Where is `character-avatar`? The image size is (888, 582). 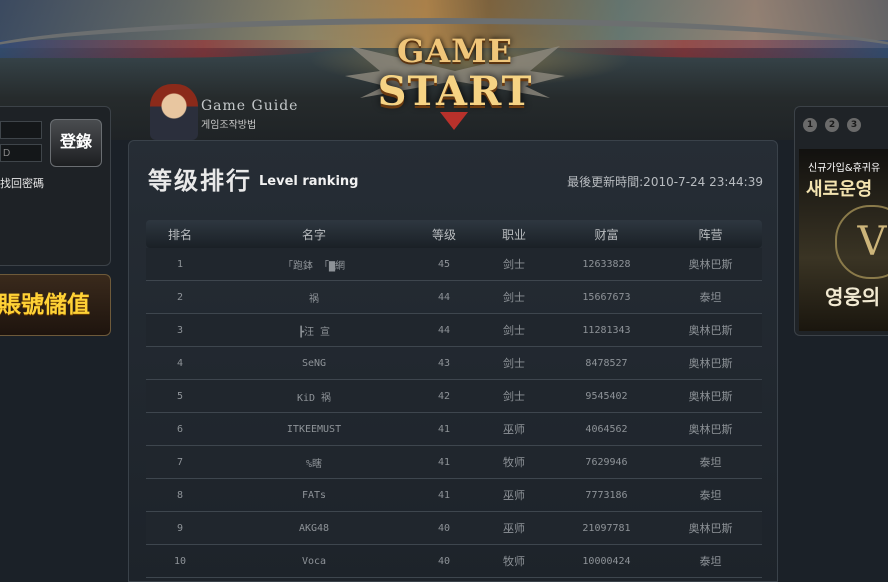 character-avatar is located at coordinates (174, 112).